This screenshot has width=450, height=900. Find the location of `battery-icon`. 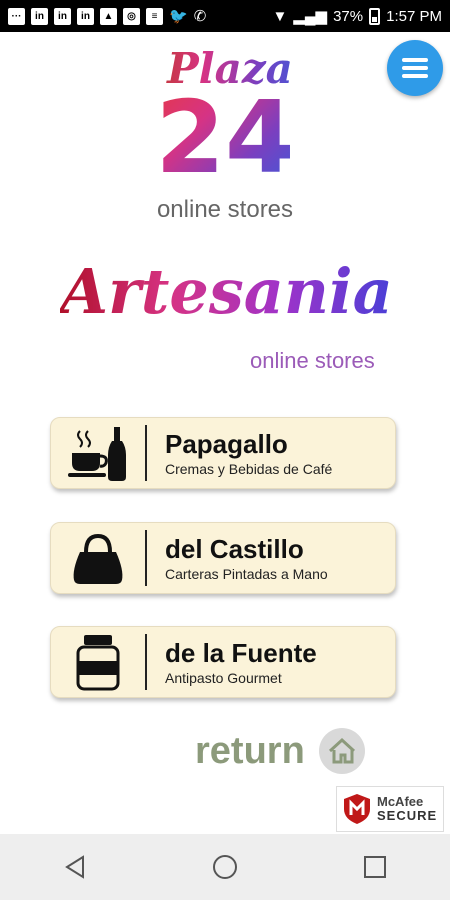

battery-icon is located at coordinates (375, 16).